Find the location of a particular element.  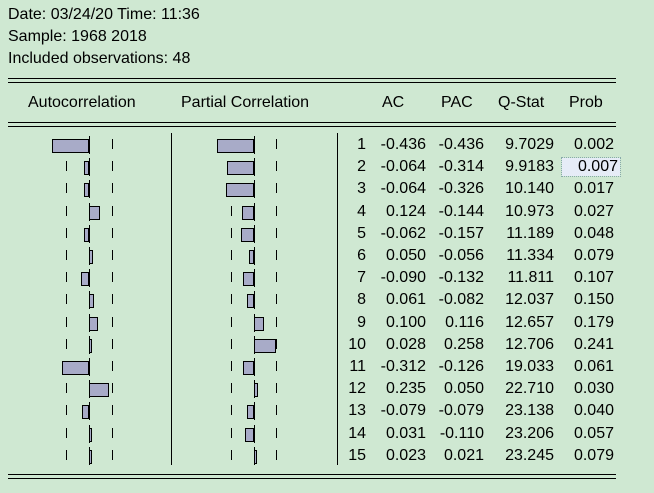

lag-cell: 12 is located at coordinates (354, 389).